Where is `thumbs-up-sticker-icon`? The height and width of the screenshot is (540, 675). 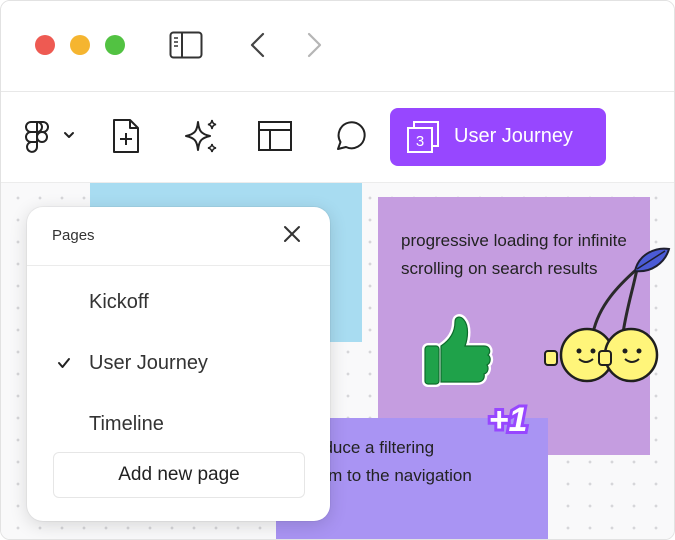 thumbs-up-sticker-icon is located at coordinates (456, 348).